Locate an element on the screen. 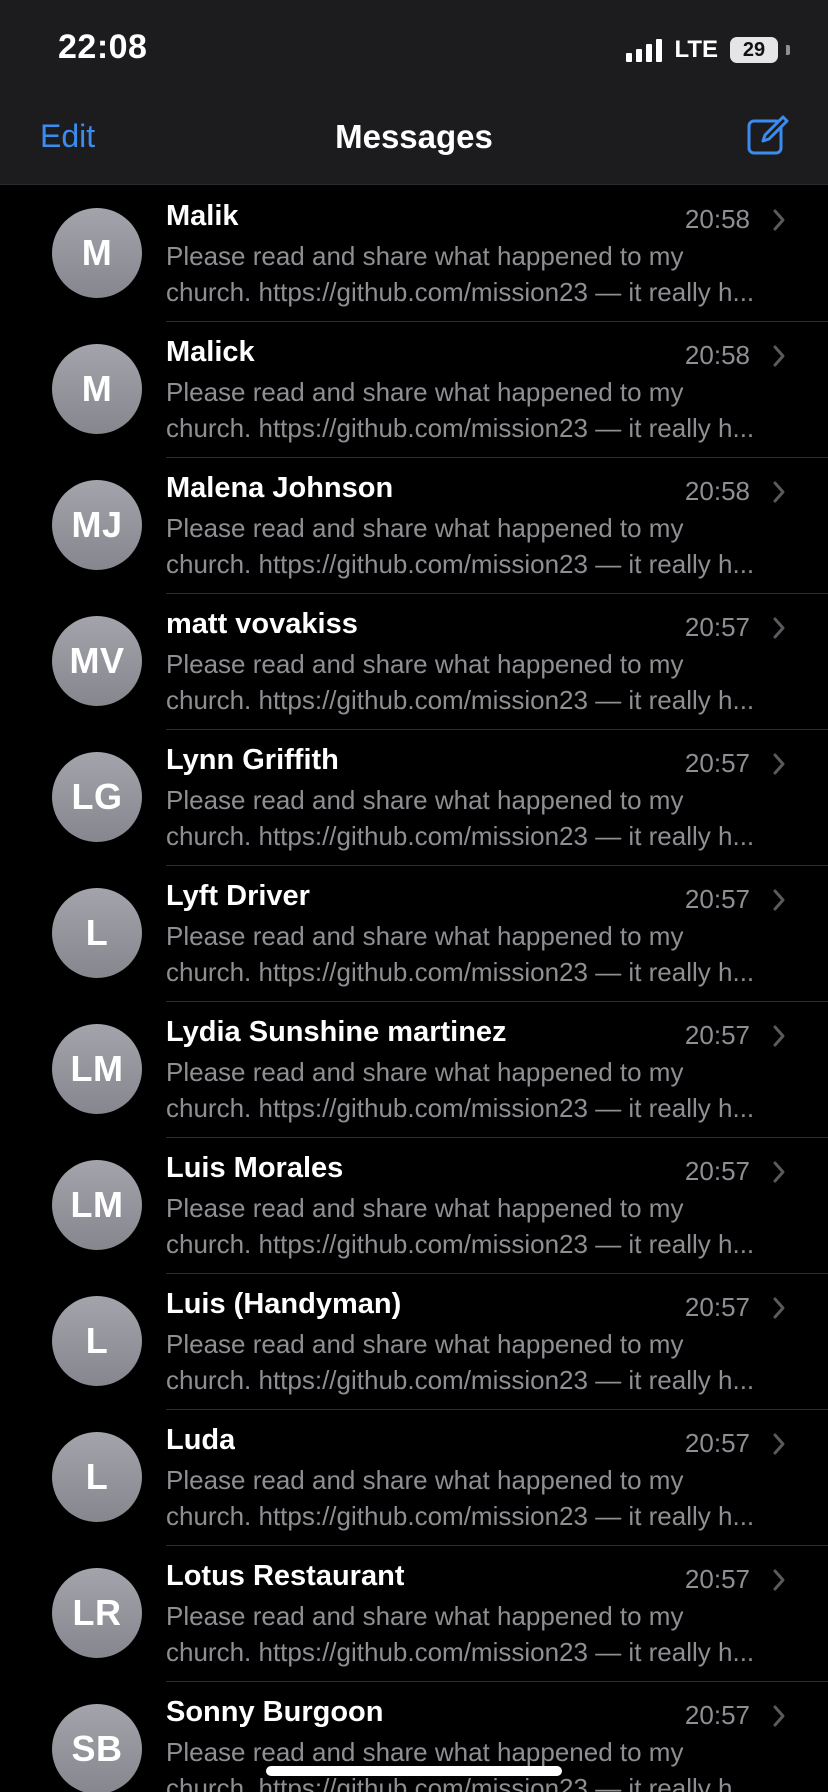 The height and width of the screenshot is (1792, 828). avatar: LG is located at coordinates (97, 797).